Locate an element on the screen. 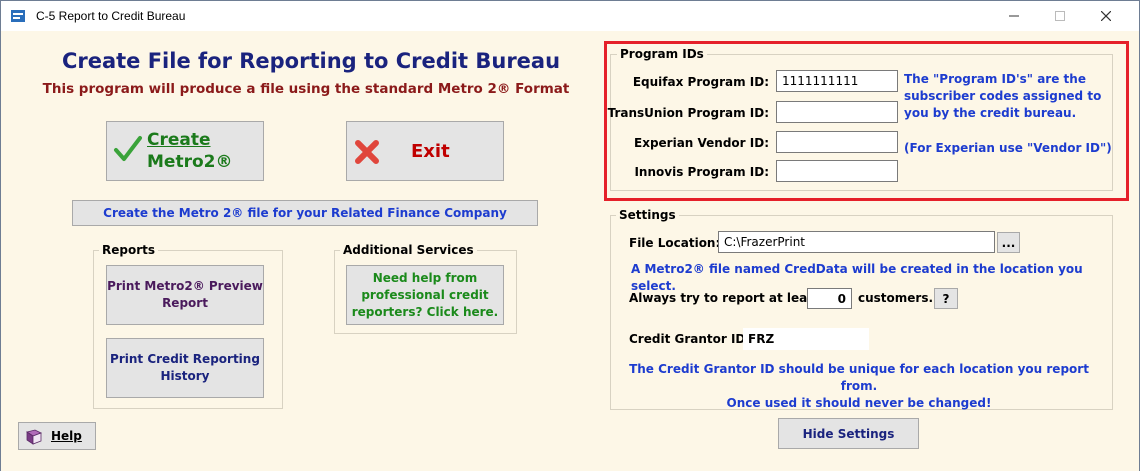  create-metro2-button: Create Metro2® is located at coordinates (185, 151).